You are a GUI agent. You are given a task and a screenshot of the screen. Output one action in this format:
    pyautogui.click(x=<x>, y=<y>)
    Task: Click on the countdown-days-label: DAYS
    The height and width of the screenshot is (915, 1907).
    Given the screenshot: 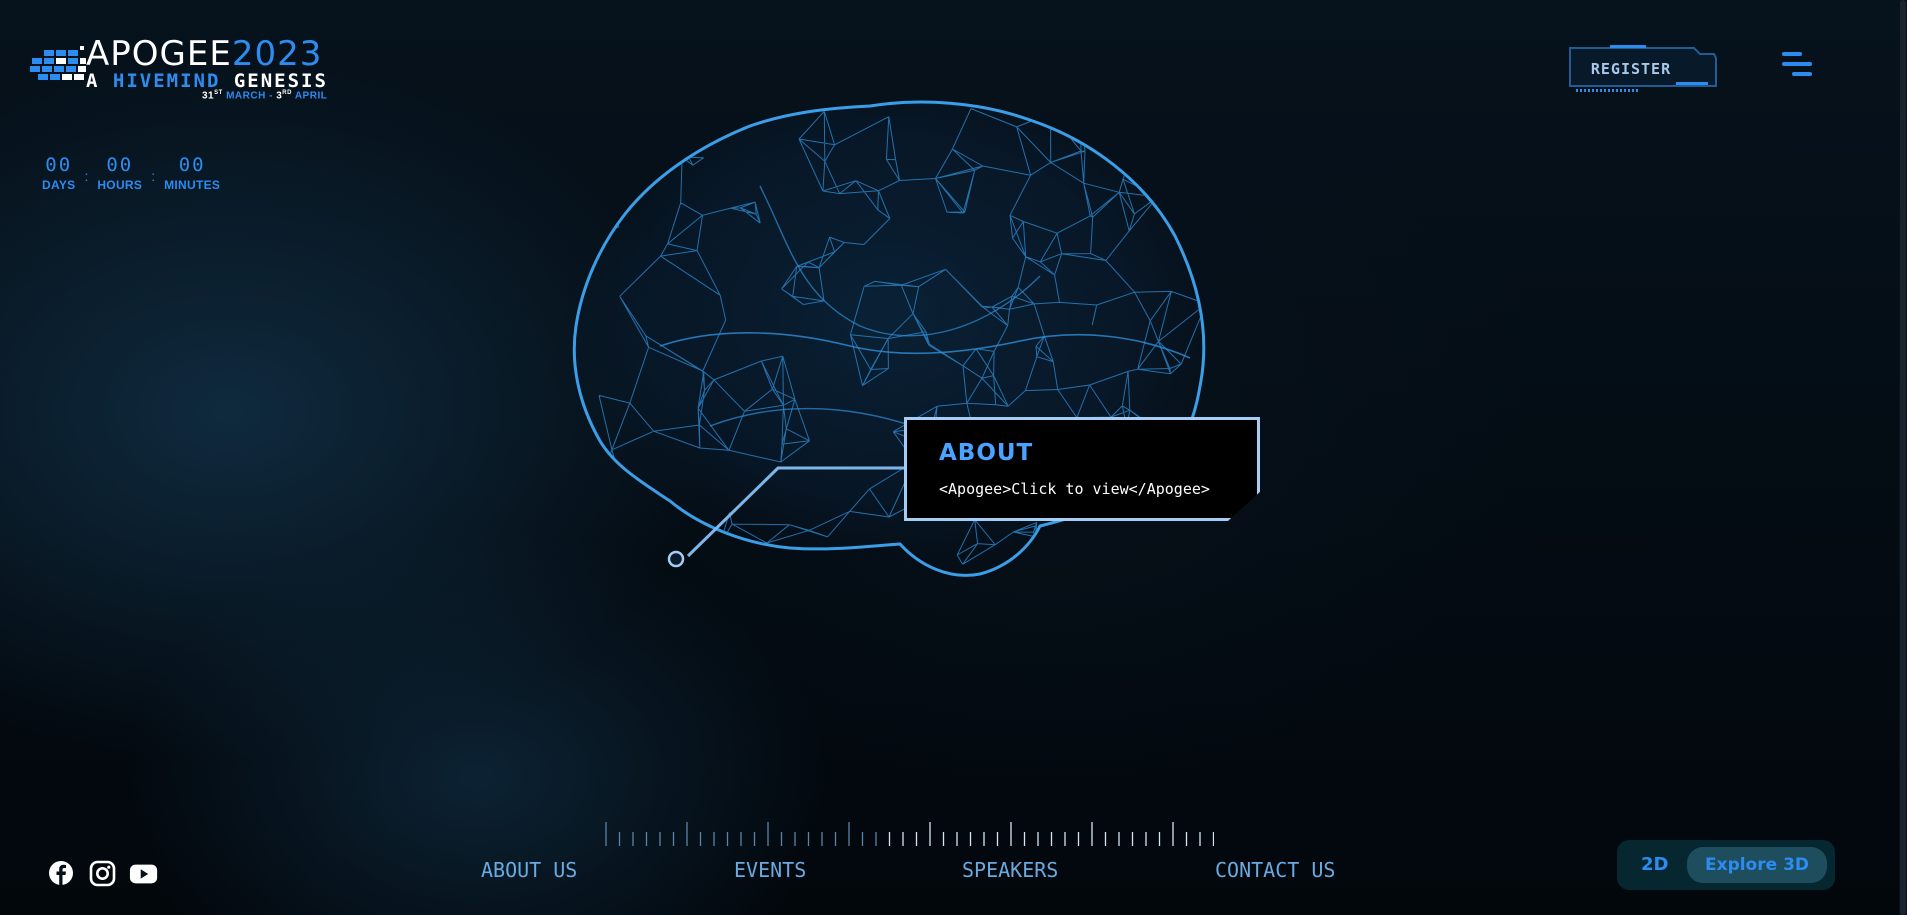 What is the action you would take?
    pyautogui.click(x=59, y=185)
    